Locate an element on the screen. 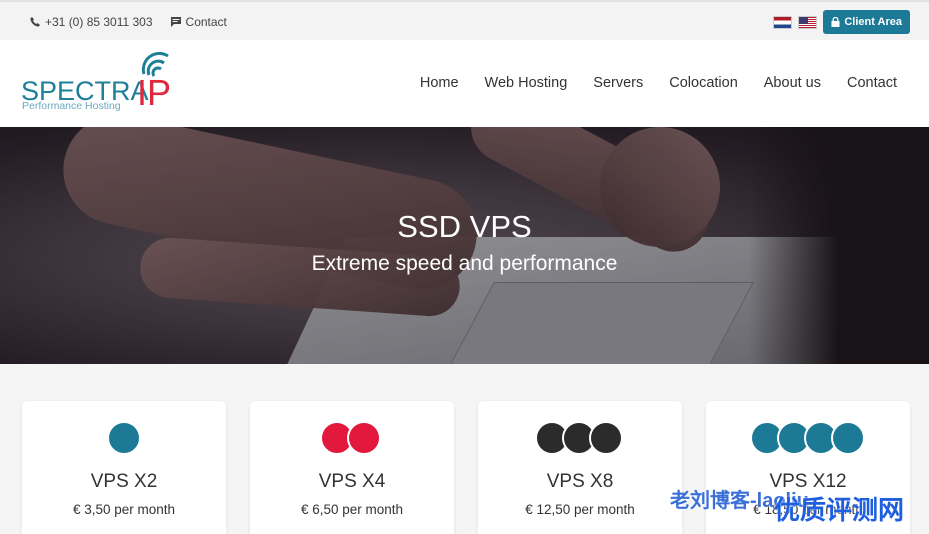 The width and height of the screenshot is (929, 534). chat-icon is located at coordinates (175, 22).